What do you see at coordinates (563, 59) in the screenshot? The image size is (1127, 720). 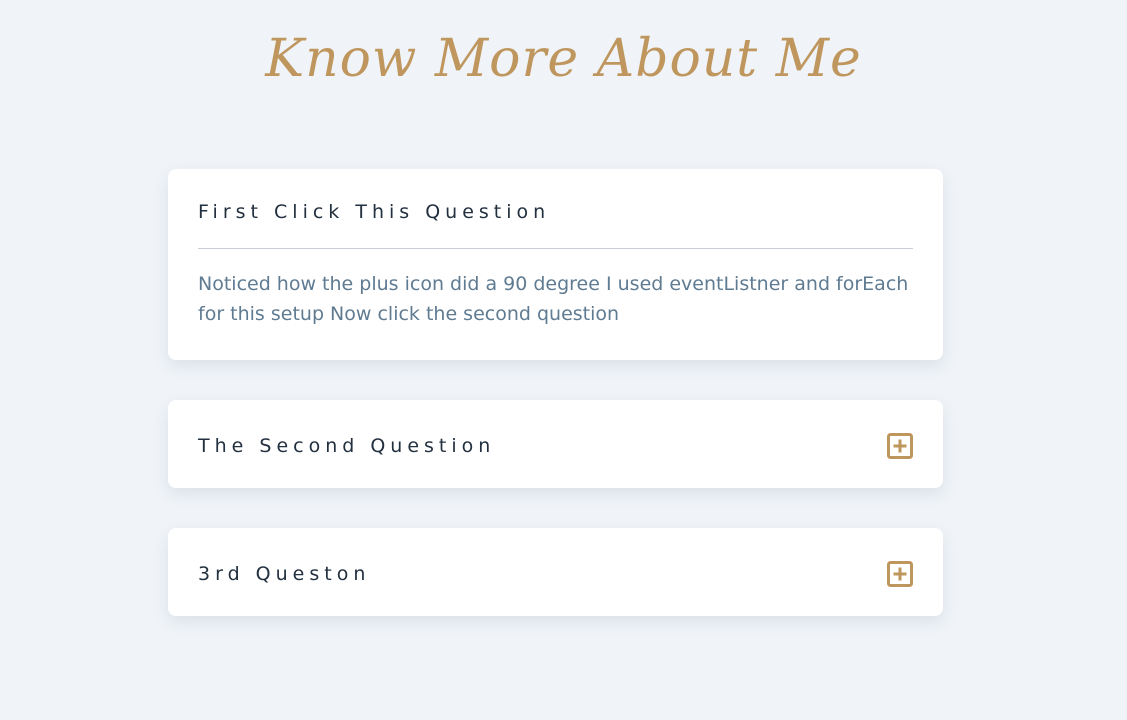 I see `page-title: Know More About Me` at bounding box center [563, 59].